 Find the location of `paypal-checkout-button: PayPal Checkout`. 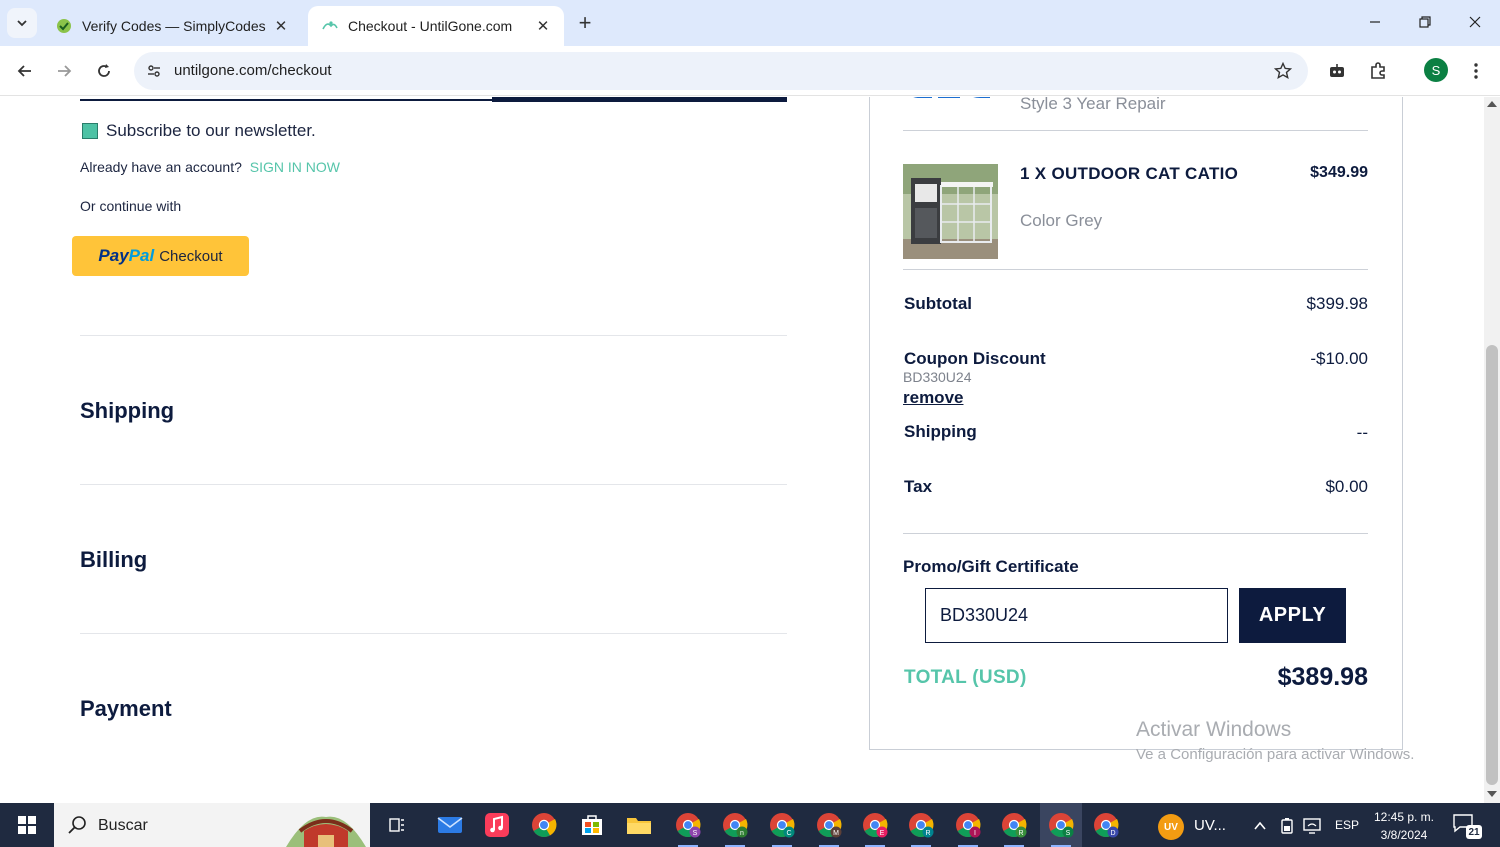

paypal-checkout-button: PayPal Checkout is located at coordinates (160, 256).